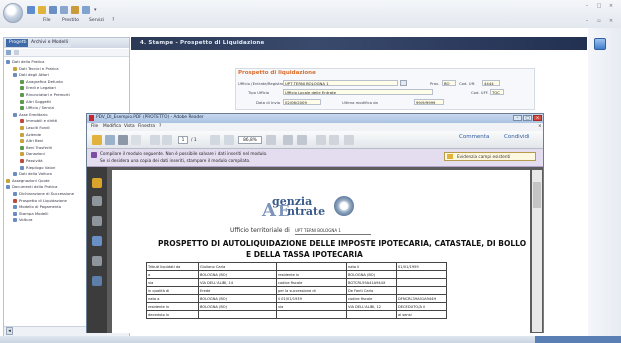 This screenshot has width=621, height=343. I want to click on tree-item: Modello di Pagamento, so click(37, 207).